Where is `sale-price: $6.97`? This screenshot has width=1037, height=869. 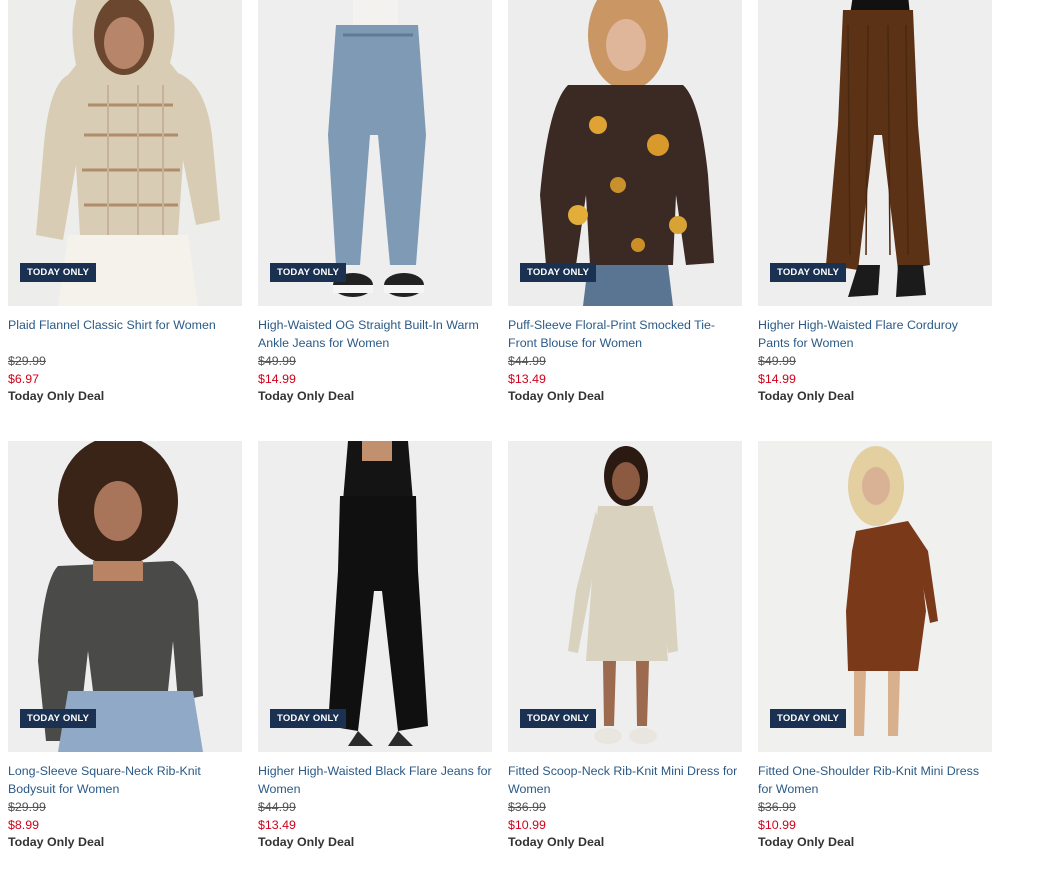 sale-price: $6.97 is located at coordinates (24, 379).